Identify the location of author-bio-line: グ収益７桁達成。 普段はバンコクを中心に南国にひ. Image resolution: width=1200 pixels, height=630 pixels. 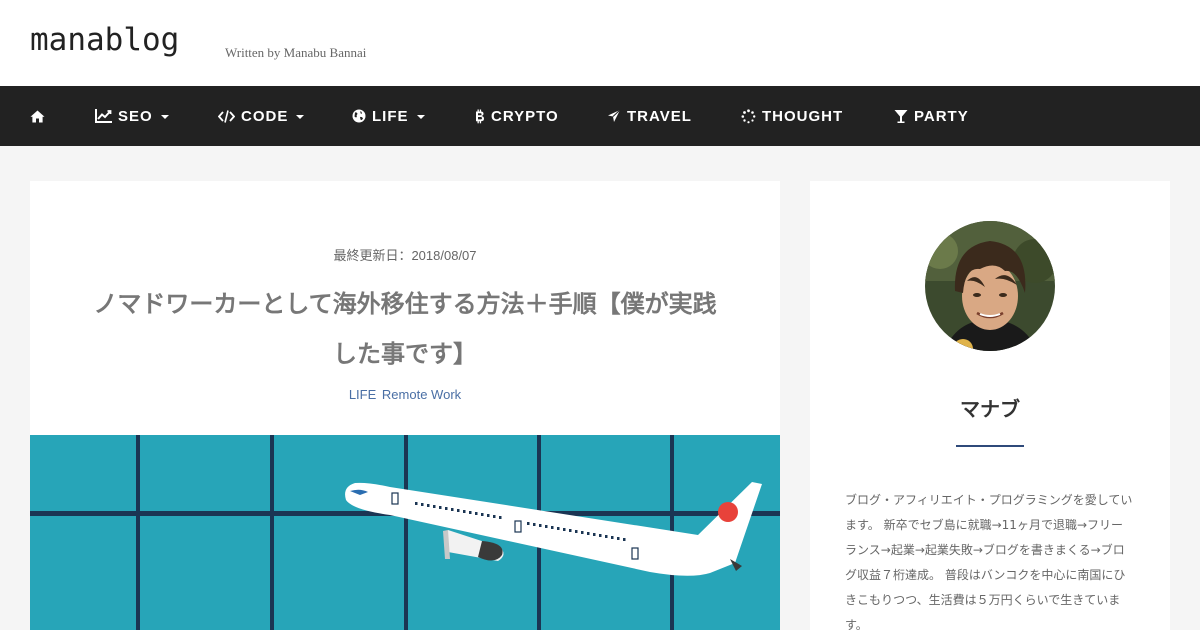
(985, 575).